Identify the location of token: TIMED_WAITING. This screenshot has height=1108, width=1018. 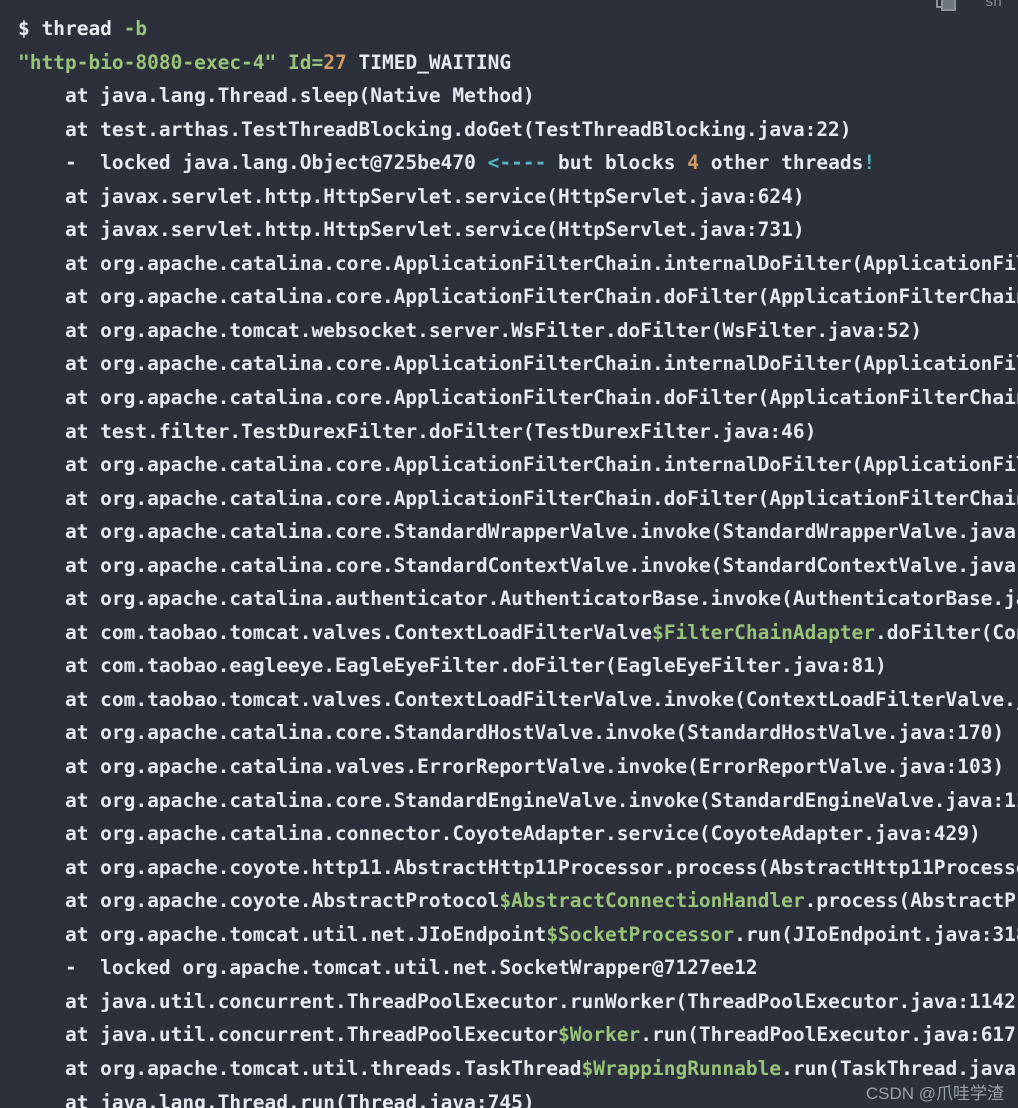
(429, 62).